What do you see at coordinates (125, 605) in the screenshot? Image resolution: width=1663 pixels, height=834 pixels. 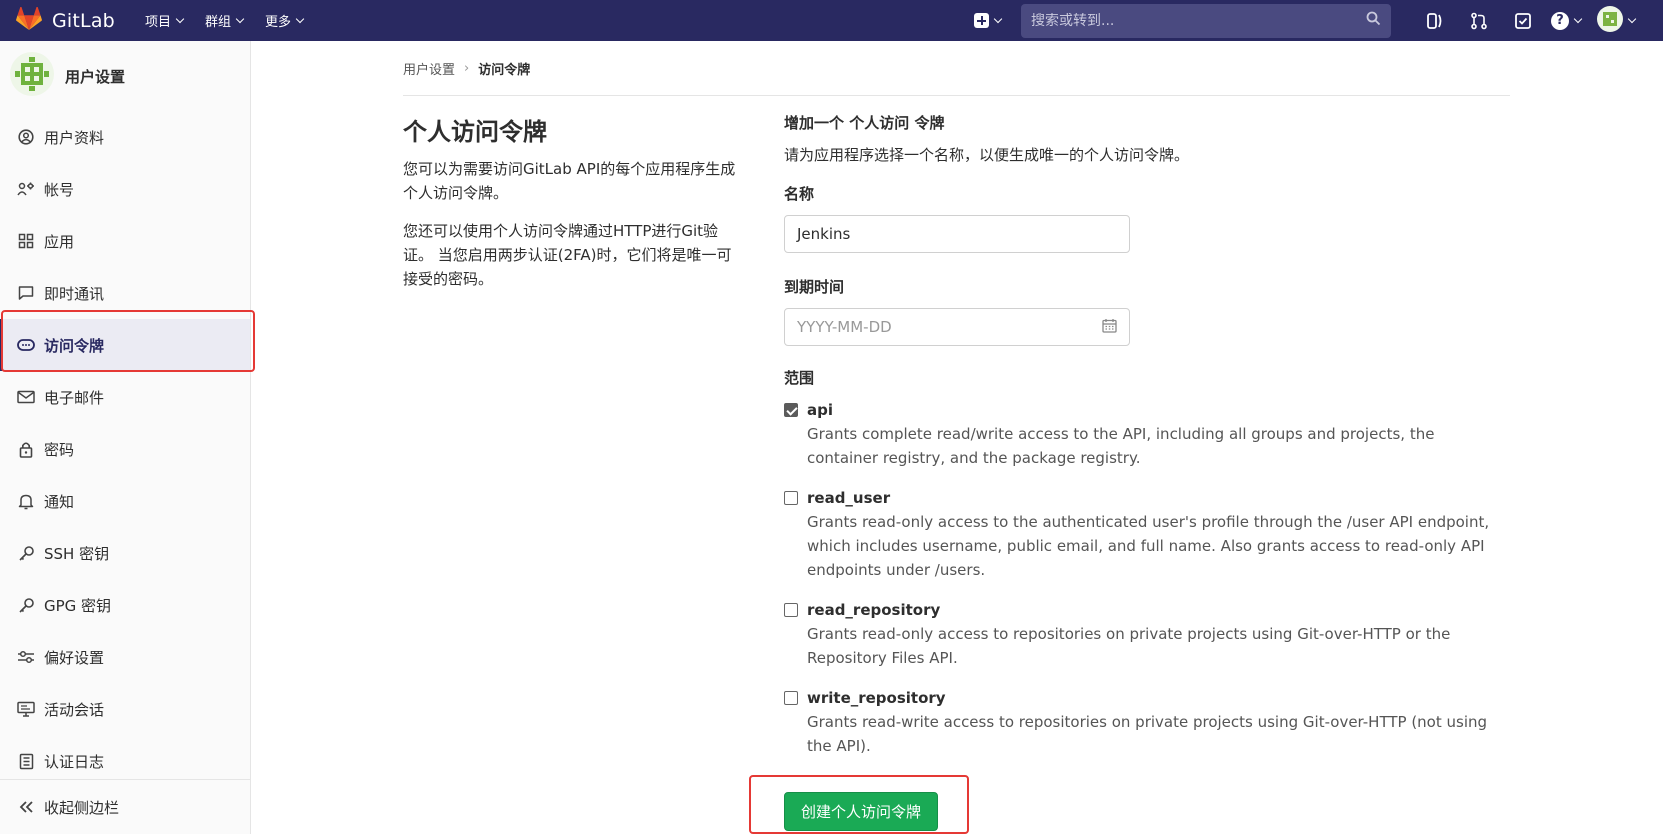 I see `sidebar-item-gpg-keys: GPG 密钥` at bounding box center [125, 605].